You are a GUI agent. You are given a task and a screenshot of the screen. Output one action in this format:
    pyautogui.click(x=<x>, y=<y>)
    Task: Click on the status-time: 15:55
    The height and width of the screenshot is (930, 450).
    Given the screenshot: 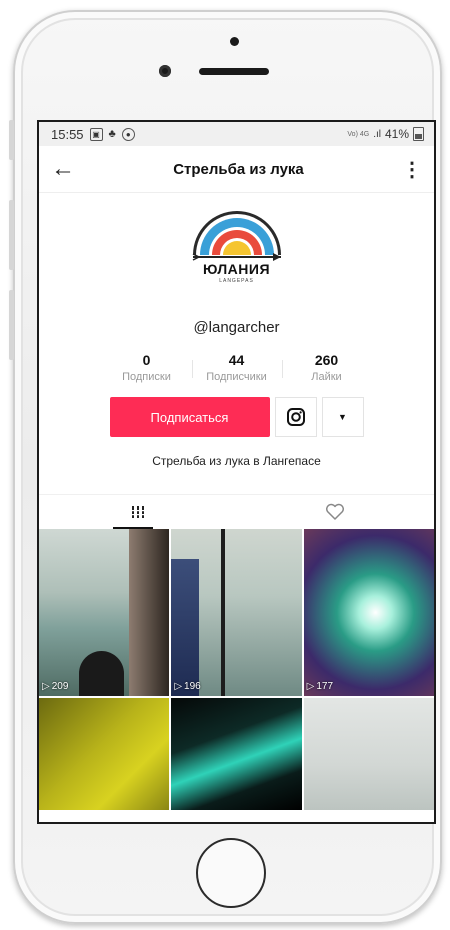 What is the action you would take?
    pyautogui.click(x=67, y=134)
    